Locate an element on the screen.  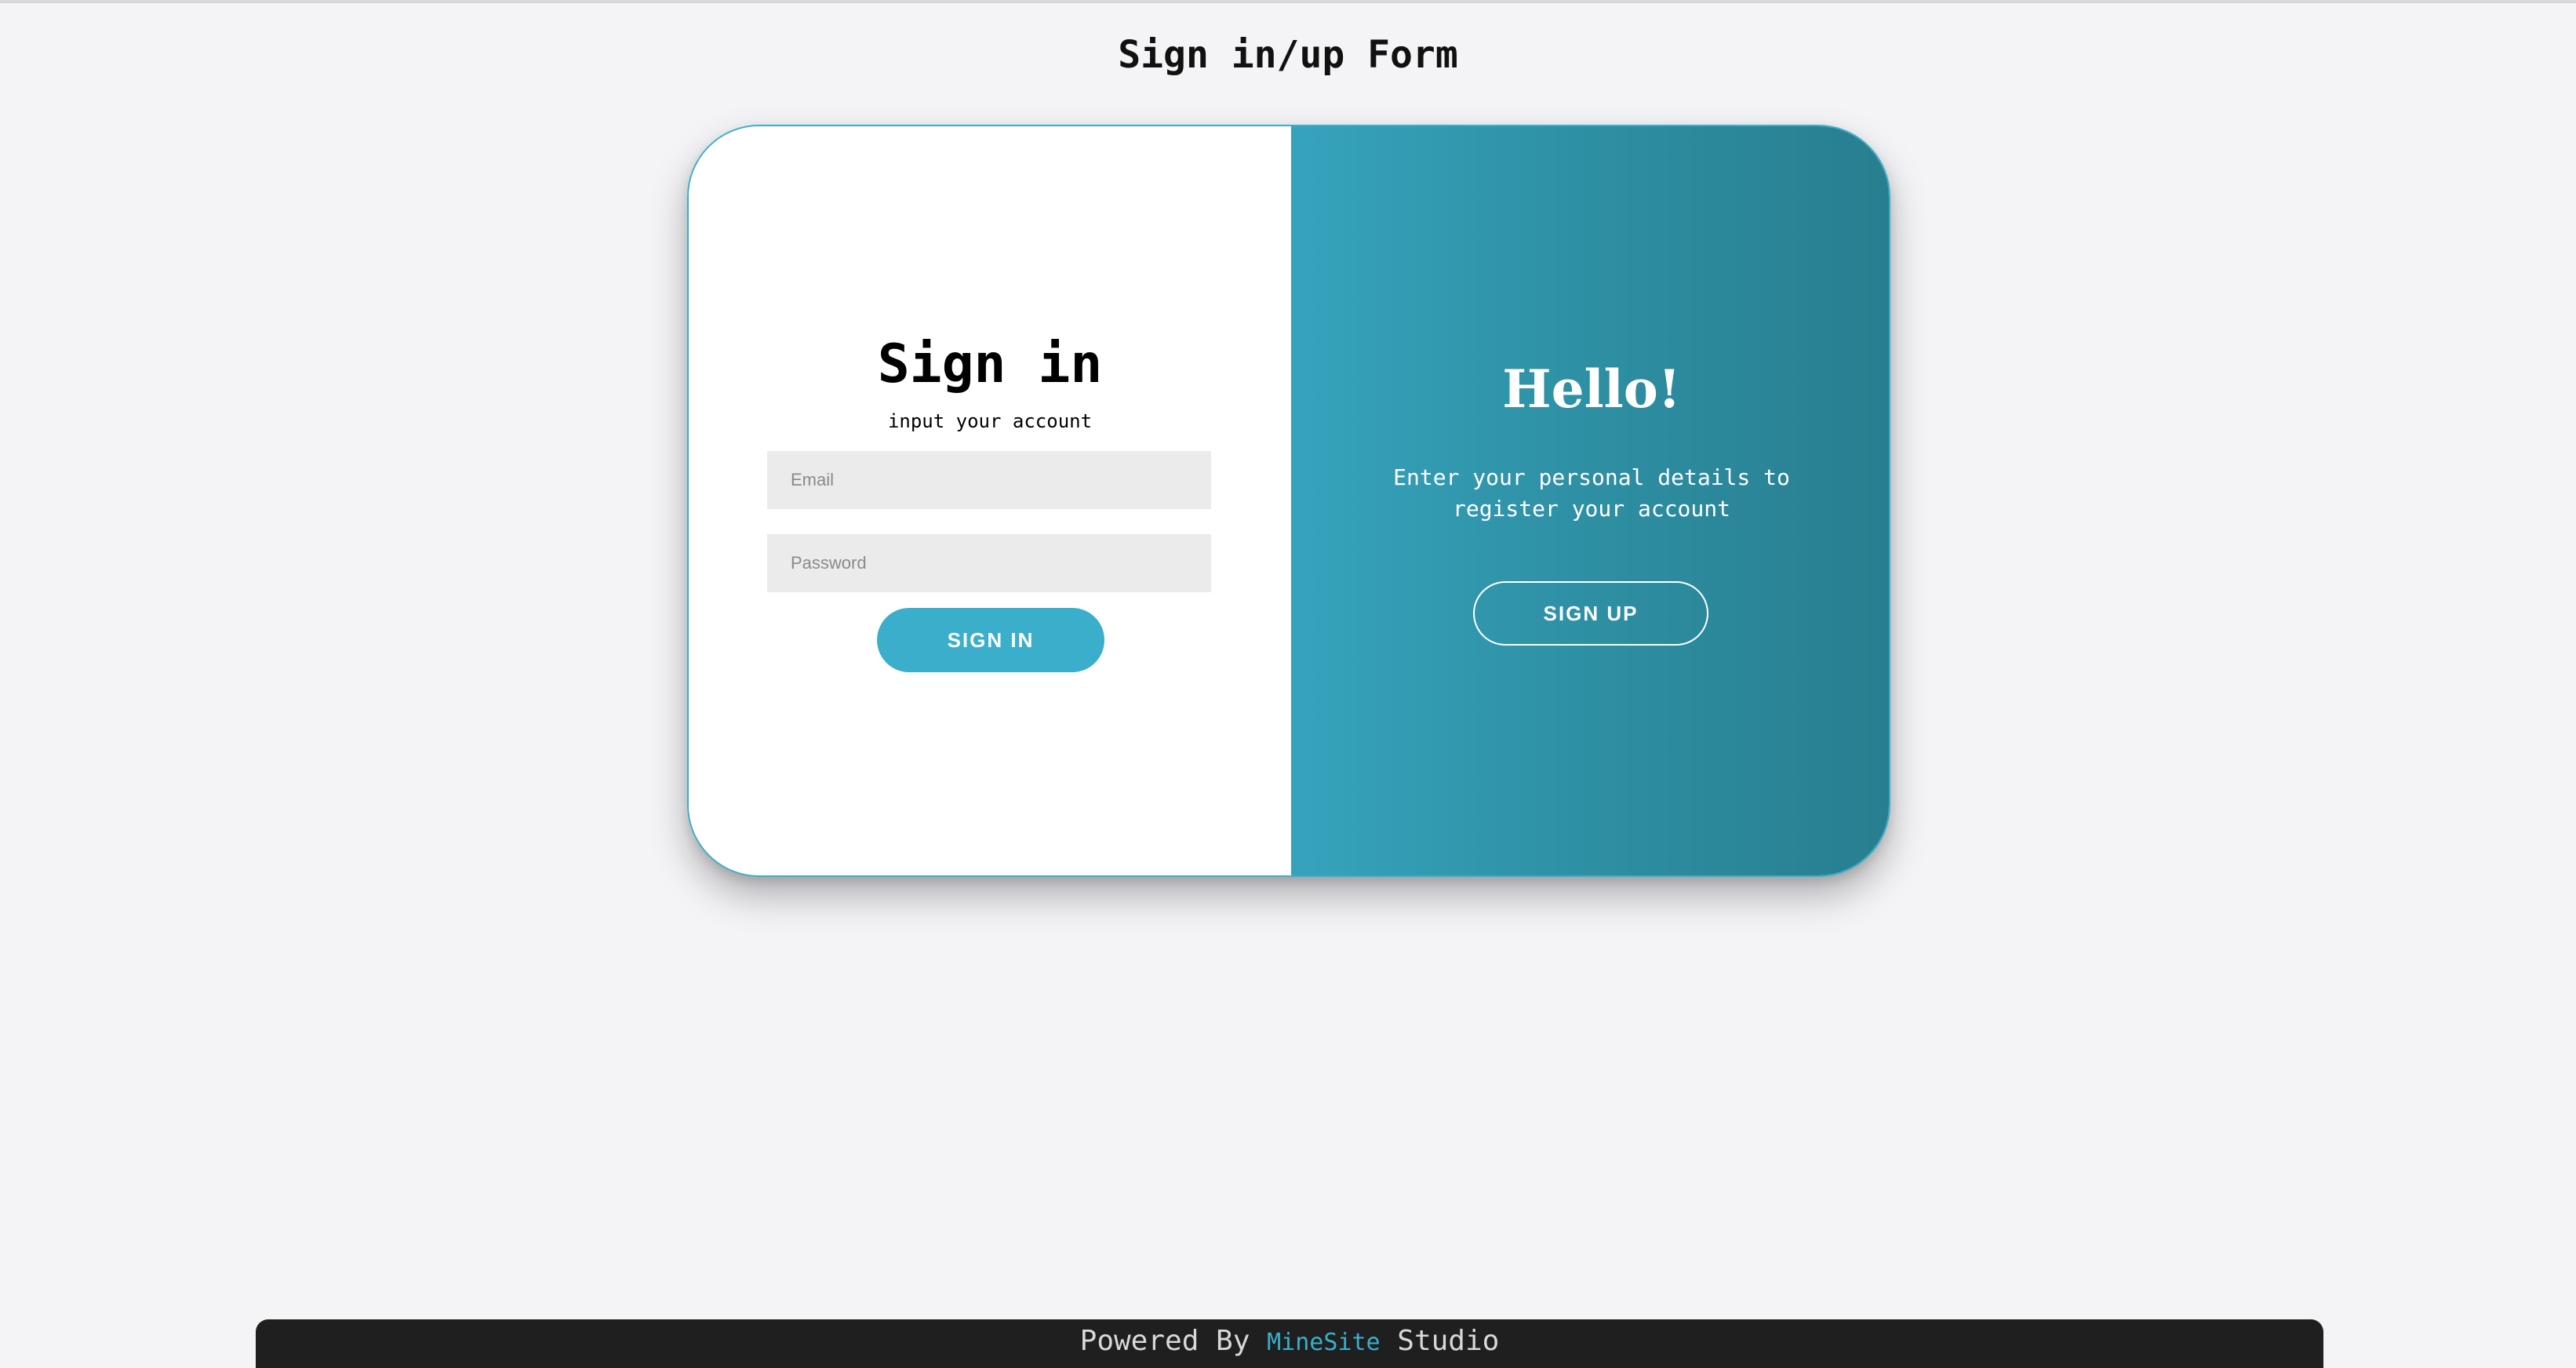
signin-subtitle: input your account is located at coordinates (990, 421).